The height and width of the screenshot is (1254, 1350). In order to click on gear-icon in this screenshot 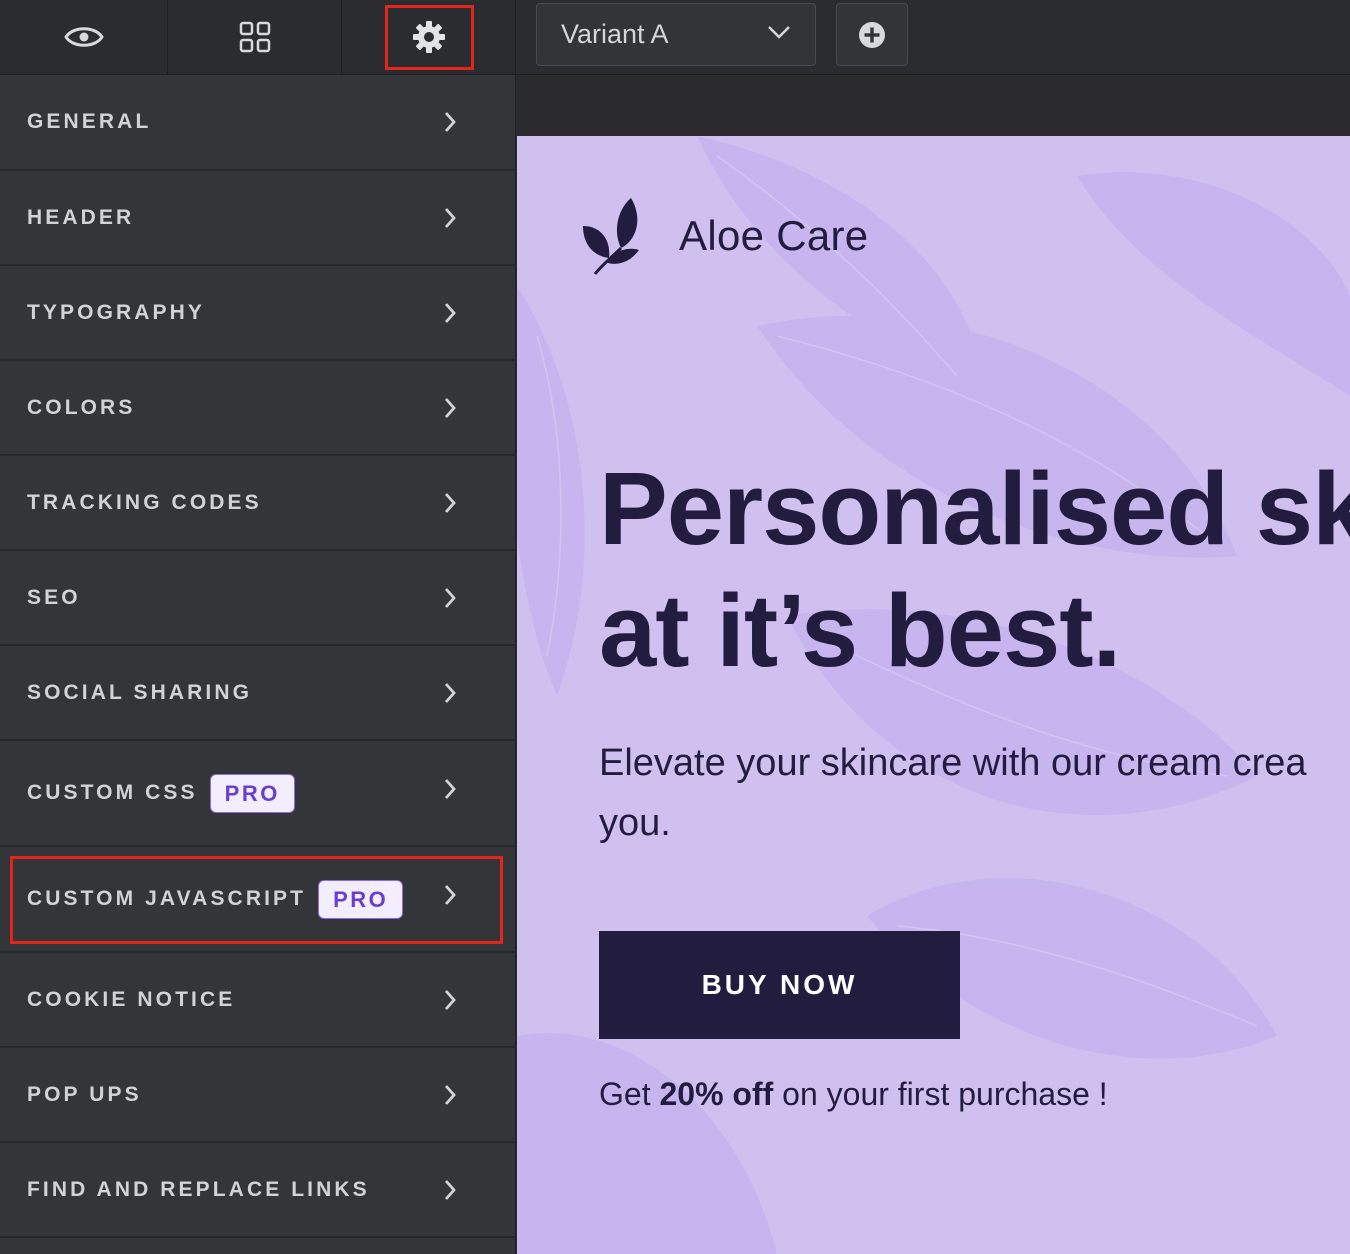, I will do `click(428, 37)`.